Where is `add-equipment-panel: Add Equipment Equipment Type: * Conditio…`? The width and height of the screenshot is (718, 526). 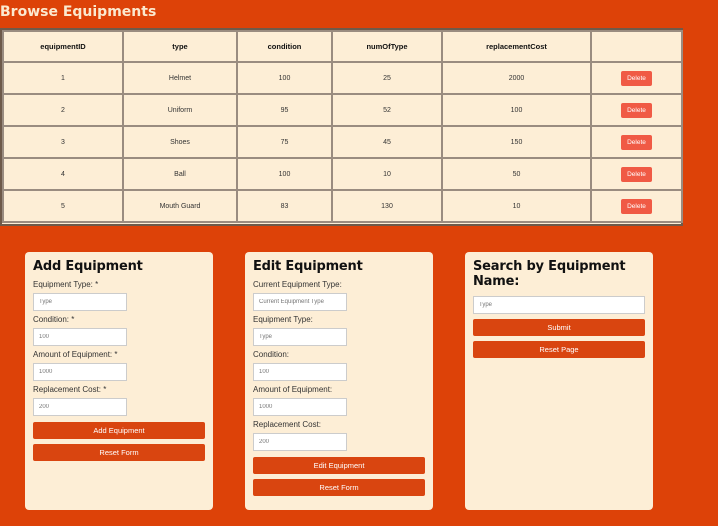 add-equipment-panel: Add Equipment Equipment Type: * Conditio… is located at coordinates (119, 381).